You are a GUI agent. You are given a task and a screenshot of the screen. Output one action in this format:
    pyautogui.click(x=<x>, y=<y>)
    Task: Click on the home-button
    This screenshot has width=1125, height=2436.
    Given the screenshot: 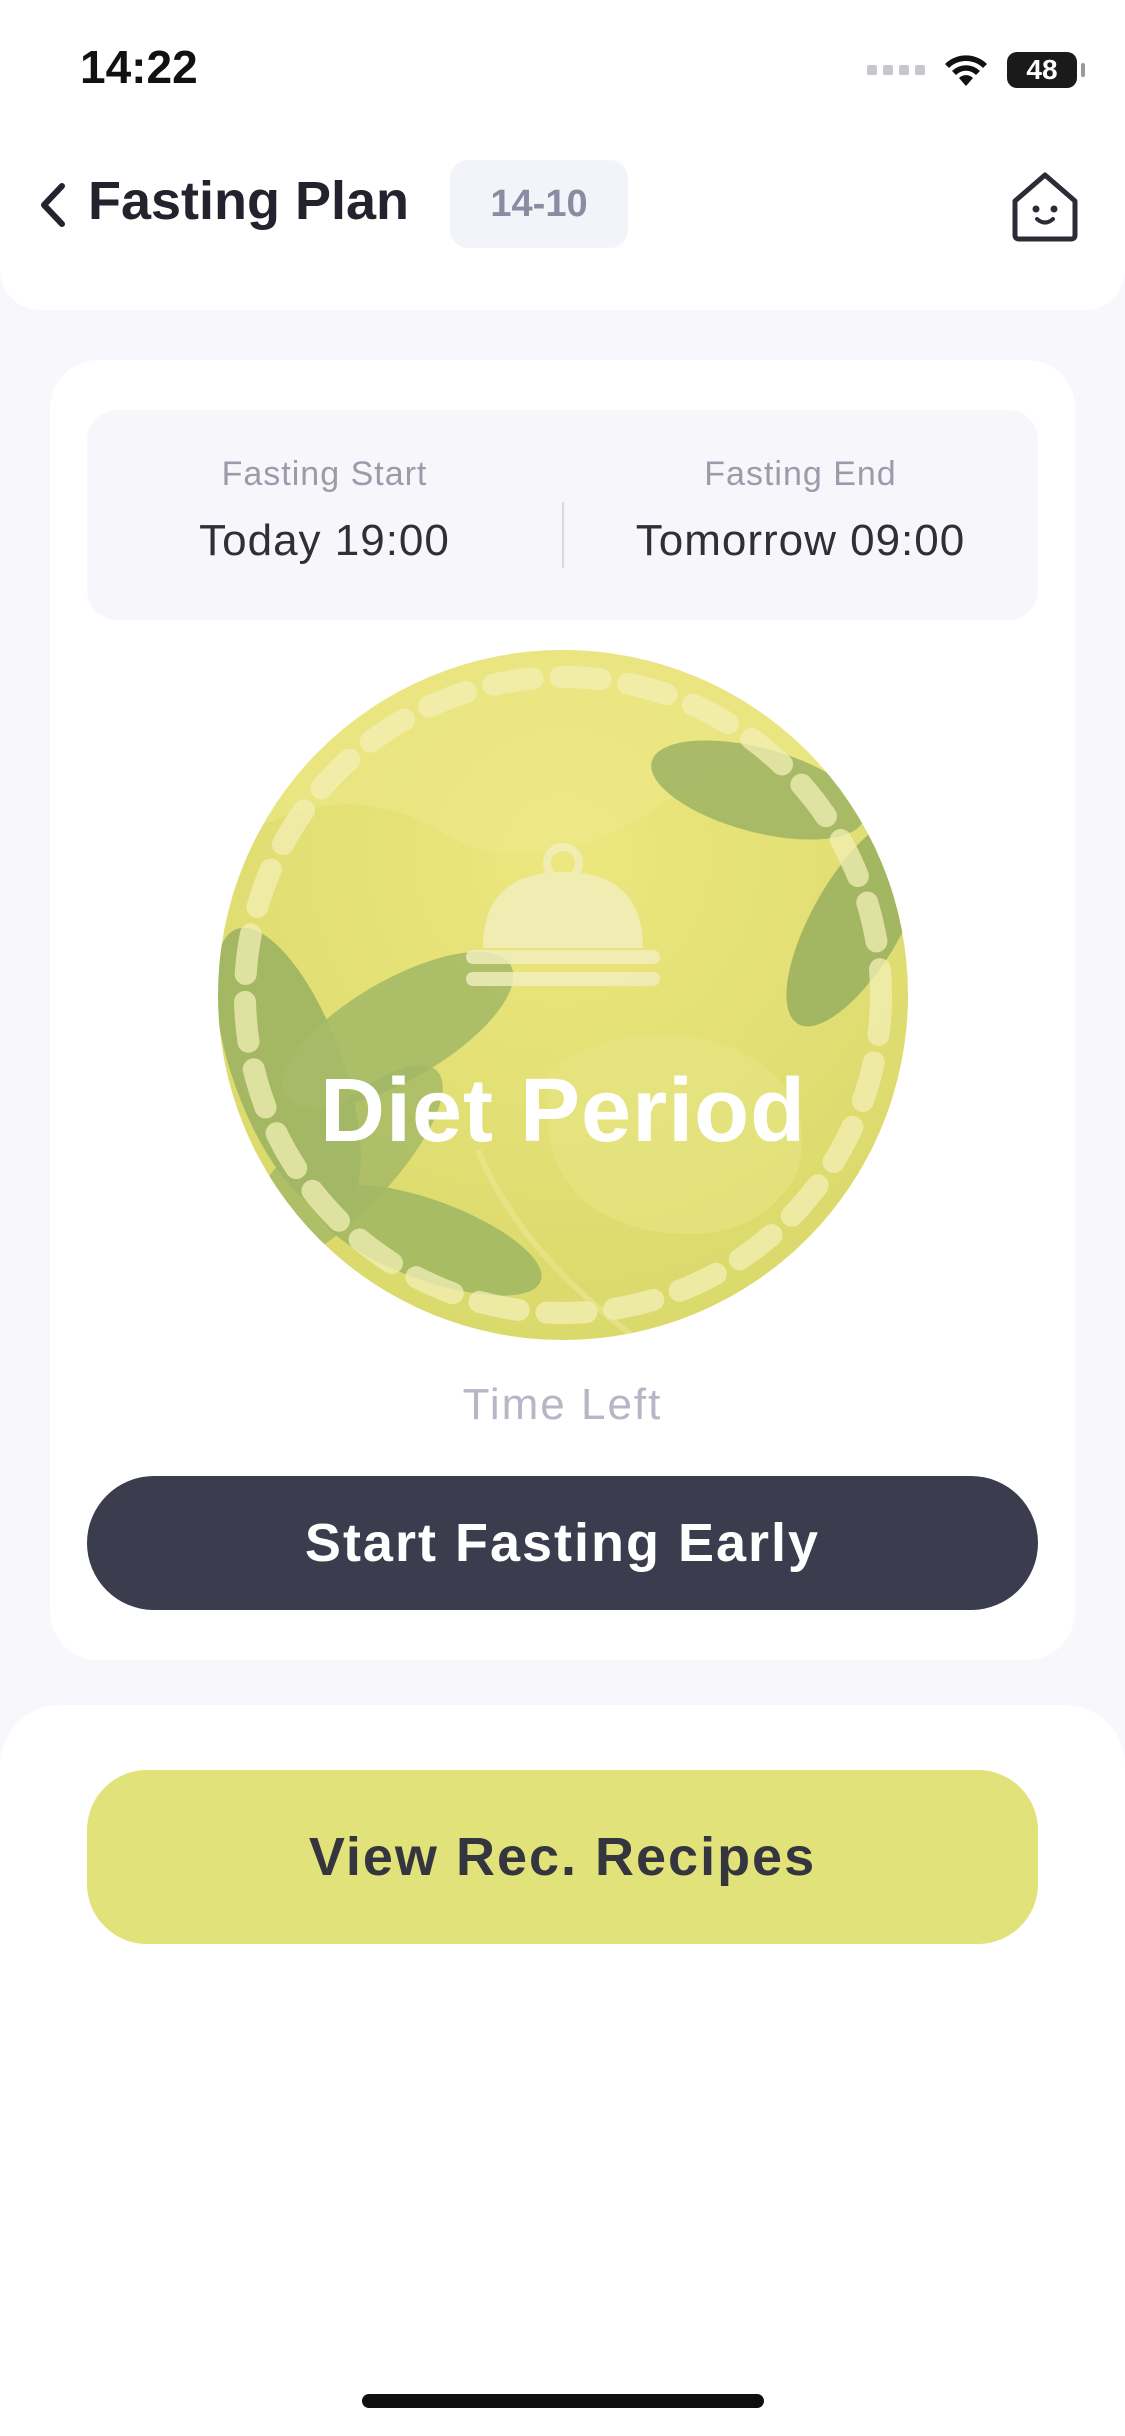 What is the action you would take?
    pyautogui.click(x=1045, y=205)
    